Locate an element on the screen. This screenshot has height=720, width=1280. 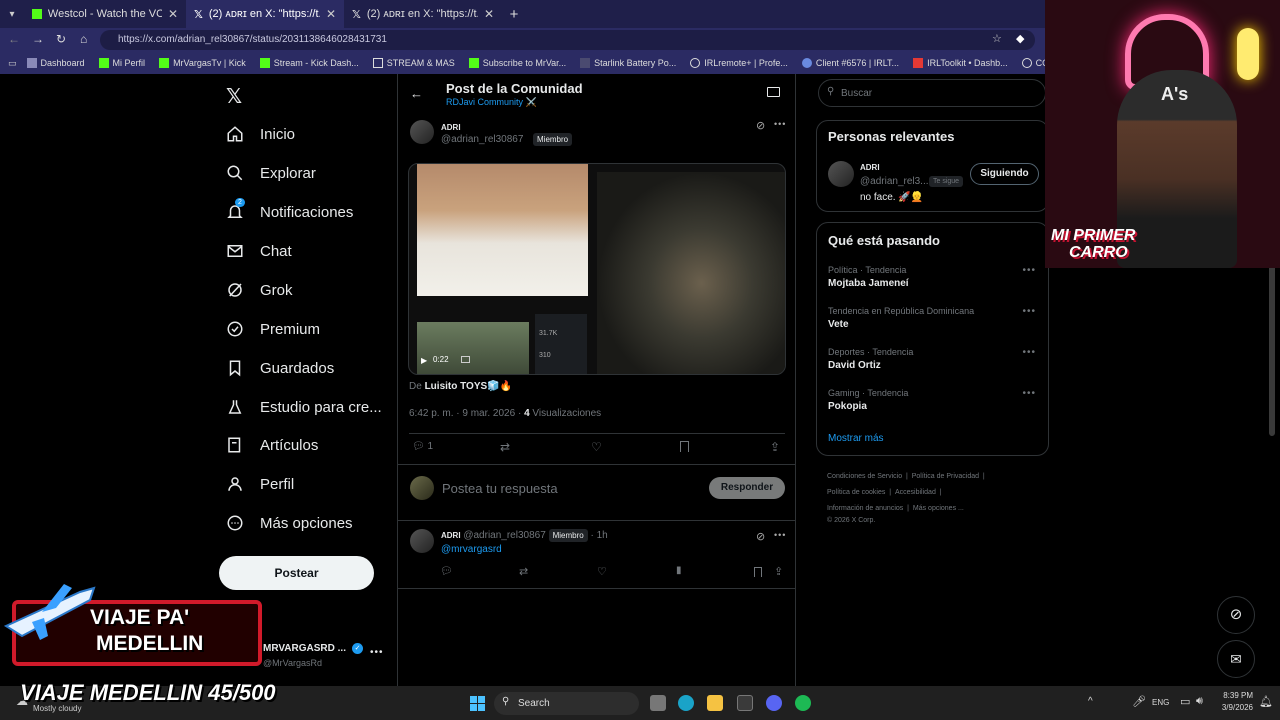
bookmark-icon is located at coordinates (758, 572).